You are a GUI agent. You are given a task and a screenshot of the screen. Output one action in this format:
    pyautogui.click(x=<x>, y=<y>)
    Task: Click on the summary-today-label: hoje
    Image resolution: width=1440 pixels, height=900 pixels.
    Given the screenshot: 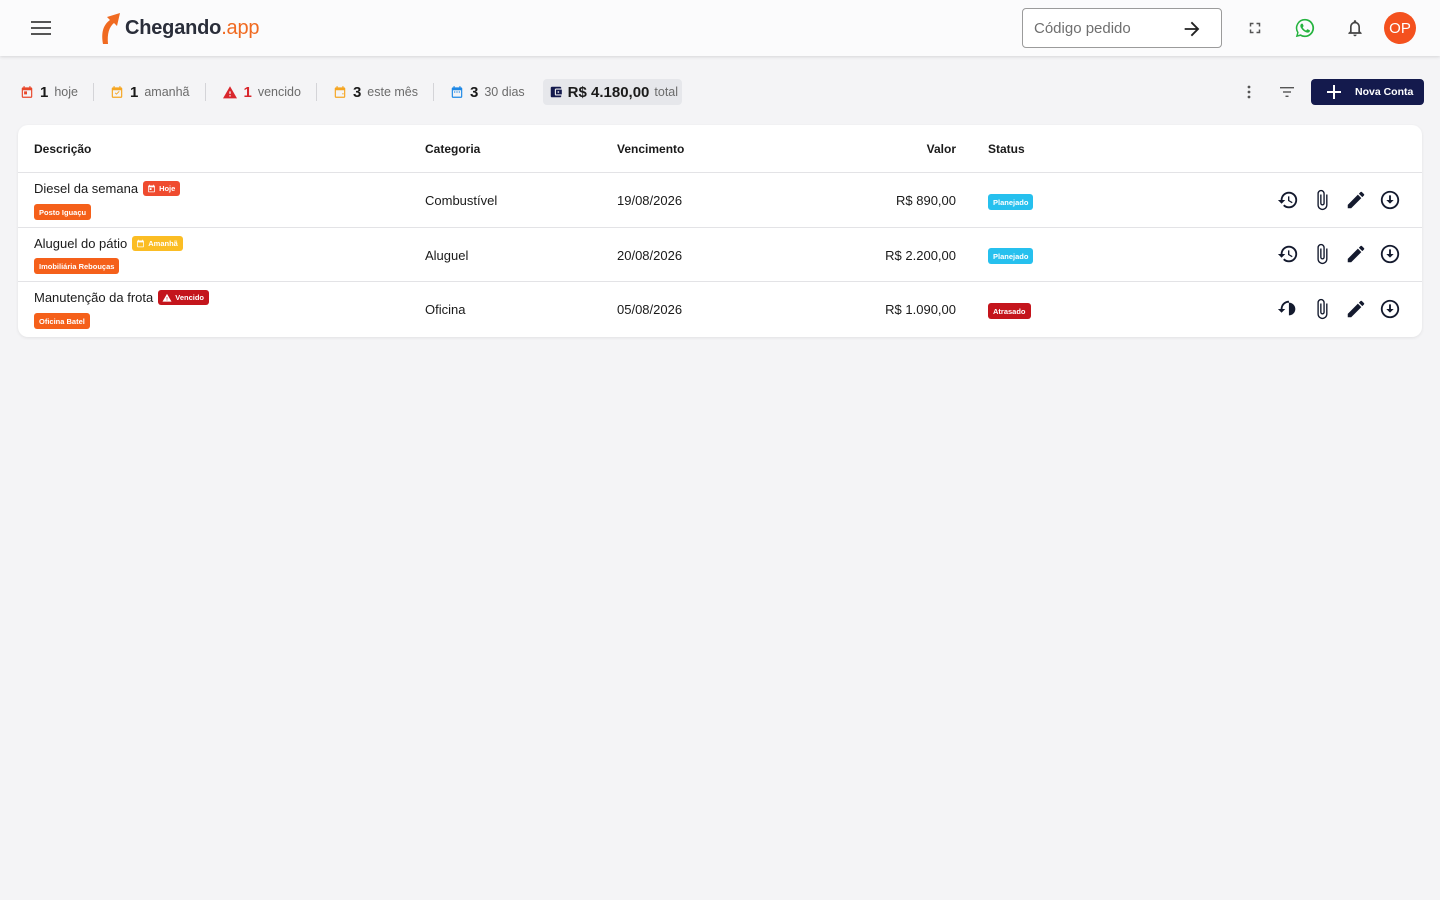 What is the action you would take?
    pyautogui.click(x=66, y=92)
    